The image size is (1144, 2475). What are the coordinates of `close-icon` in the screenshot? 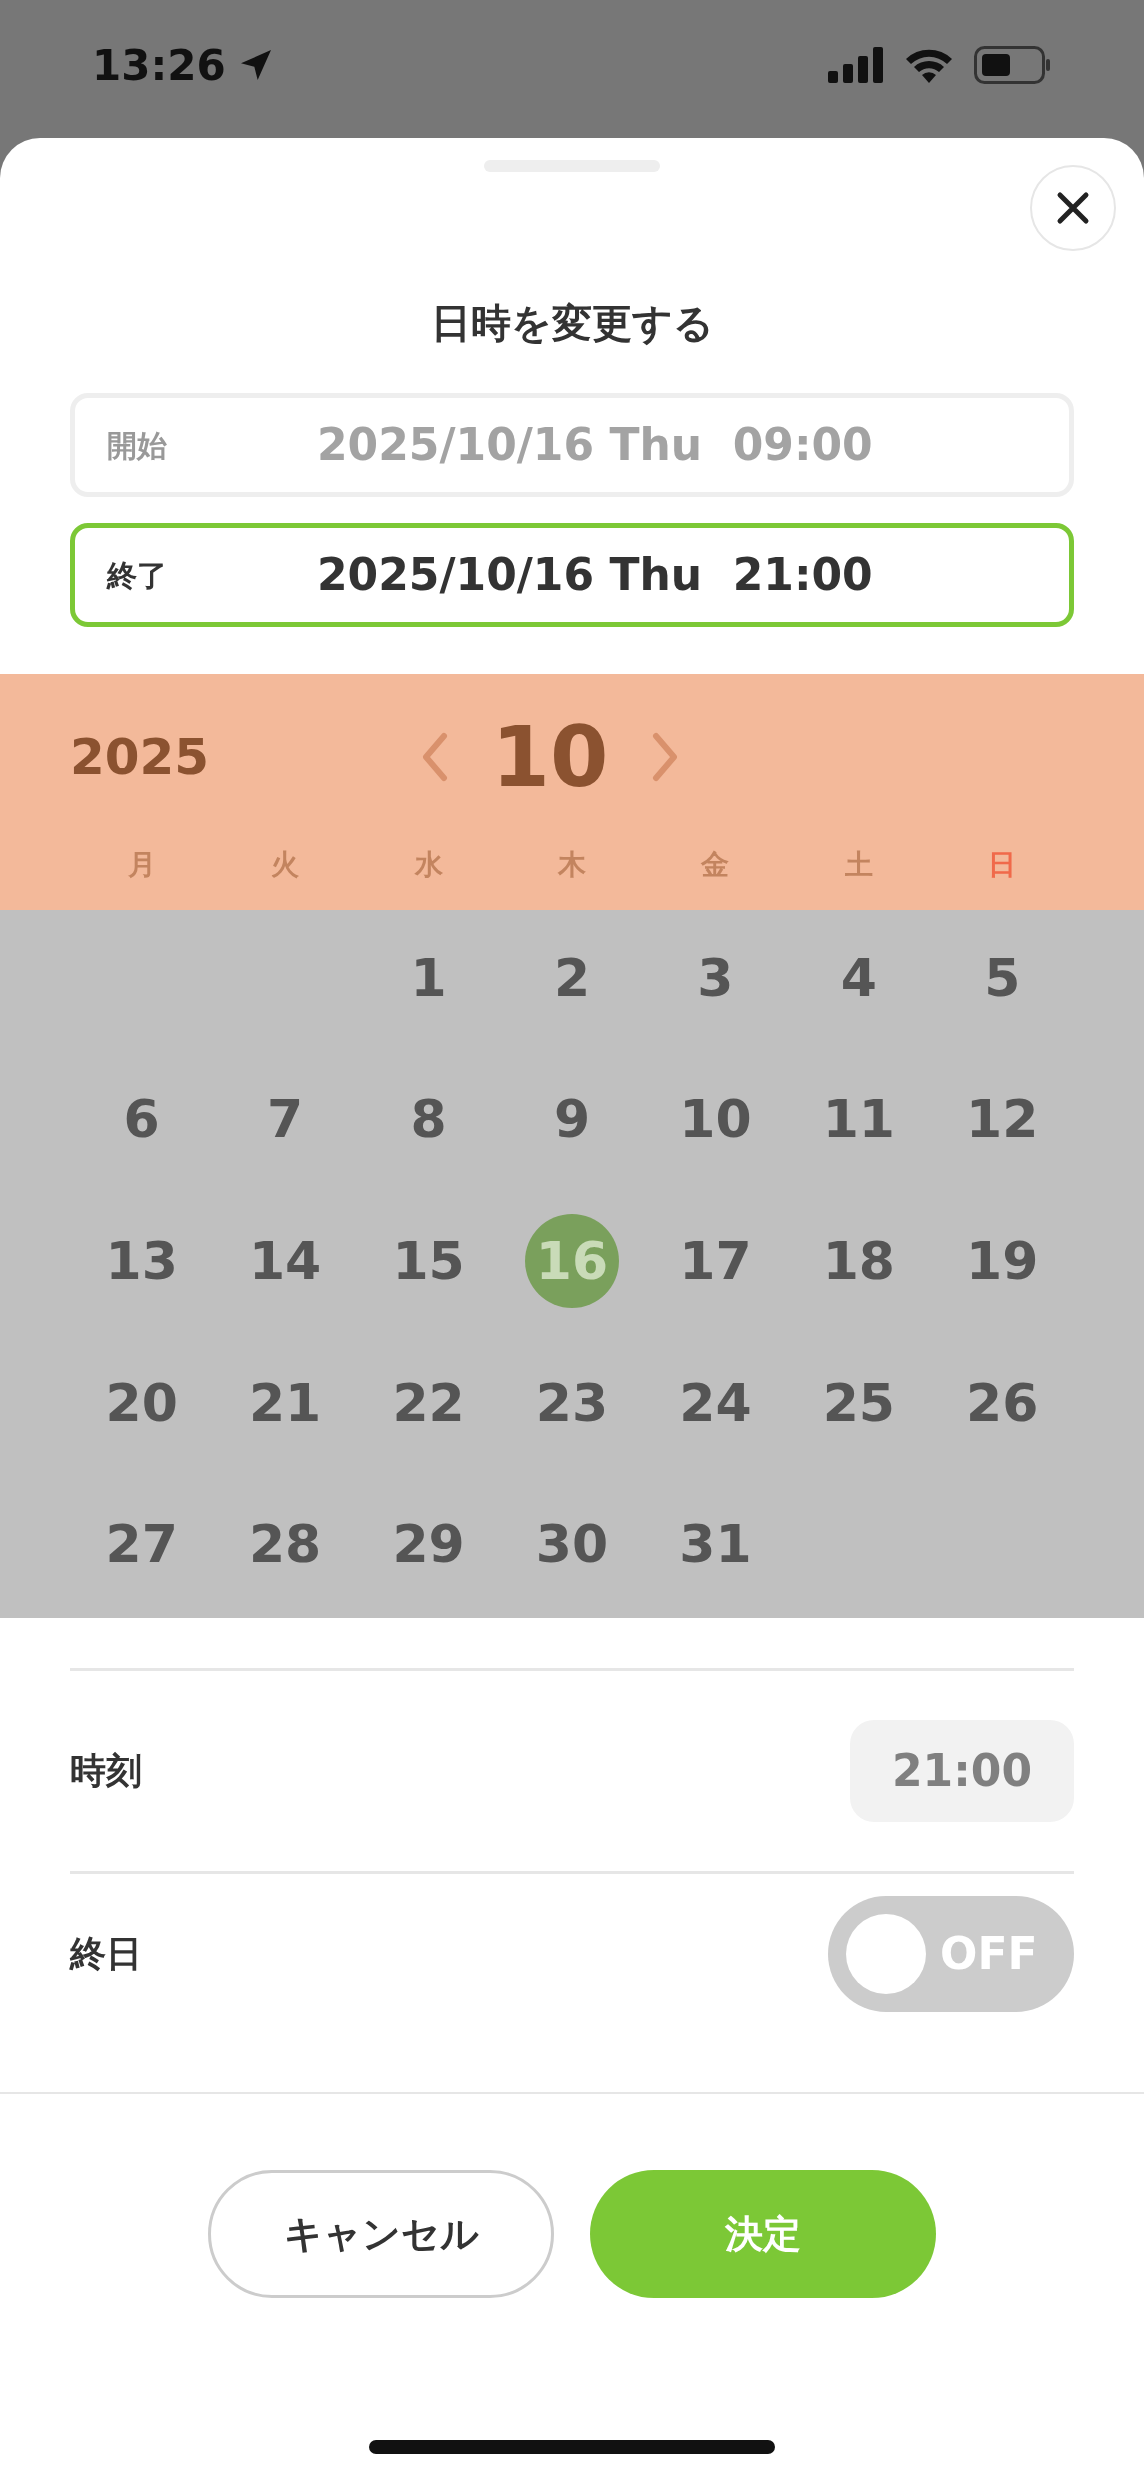 It's located at (1073, 208).